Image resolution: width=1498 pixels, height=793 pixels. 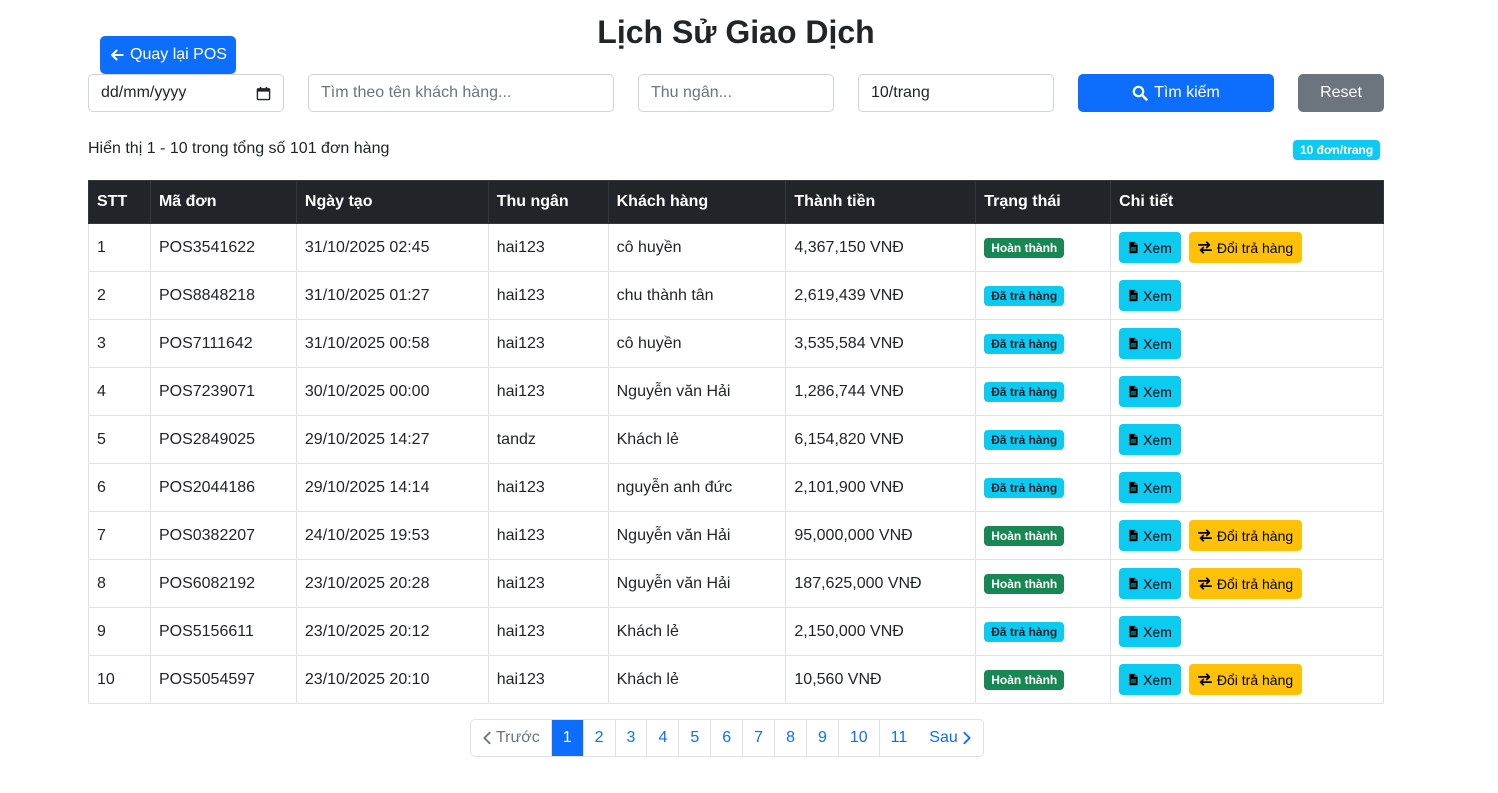 I want to click on pagination-page: 9, so click(x=822, y=738).